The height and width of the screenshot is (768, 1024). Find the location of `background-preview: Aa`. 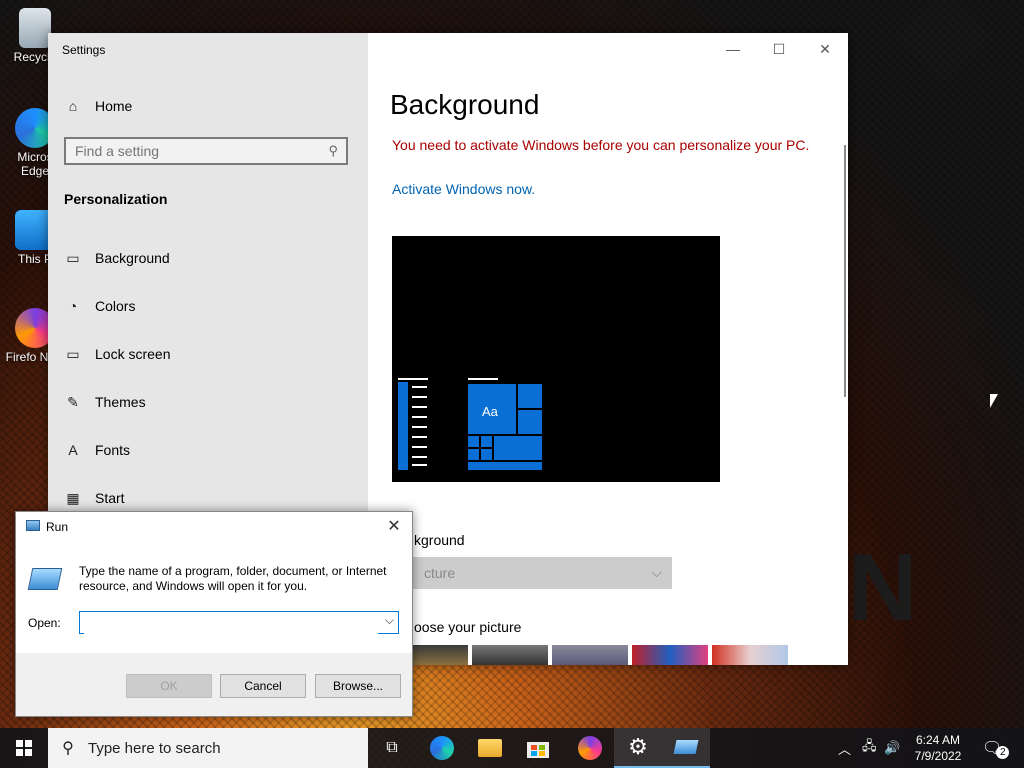

background-preview: Aa is located at coordinates (556, 359).